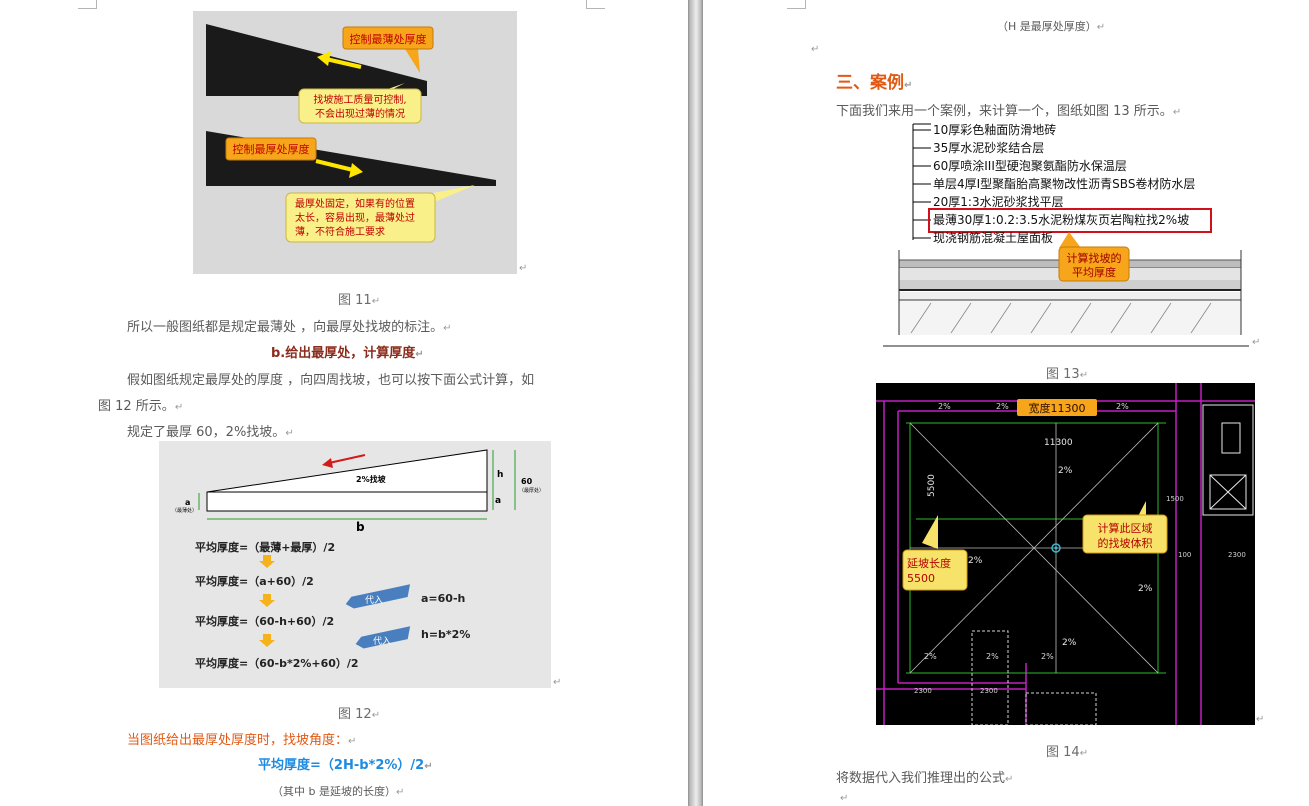 This screenshot has width=1309, height=806. What do you see at coordinates (344, 461) in the screenshot?
I see `slope-arrow-icon` at bounding box center [344, 461].